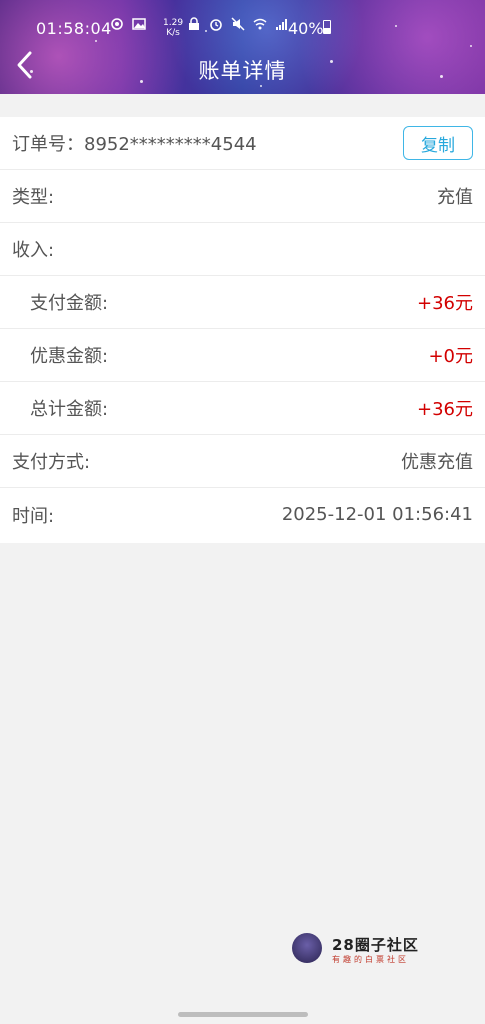 This screenshot has width=485, height=1024. What do you see at coordinates (242, 71) in the screenshot?
I see `page-title: 账单详情` at bounding box center [242, 71].